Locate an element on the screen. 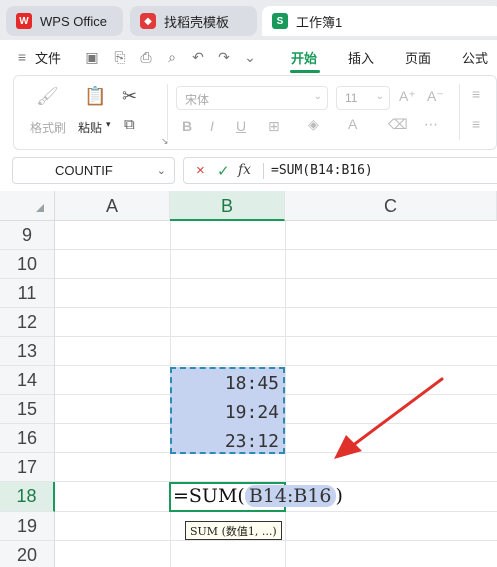  referenced-range: 18:45 19:24 23:12 is located at coordinates (227, 410).